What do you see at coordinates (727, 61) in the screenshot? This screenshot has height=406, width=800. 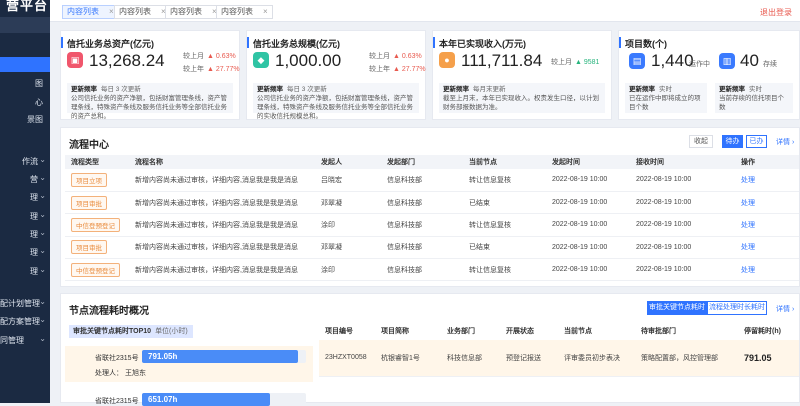 I see `archive-icon: ▥` at bounding box center [727, 61].